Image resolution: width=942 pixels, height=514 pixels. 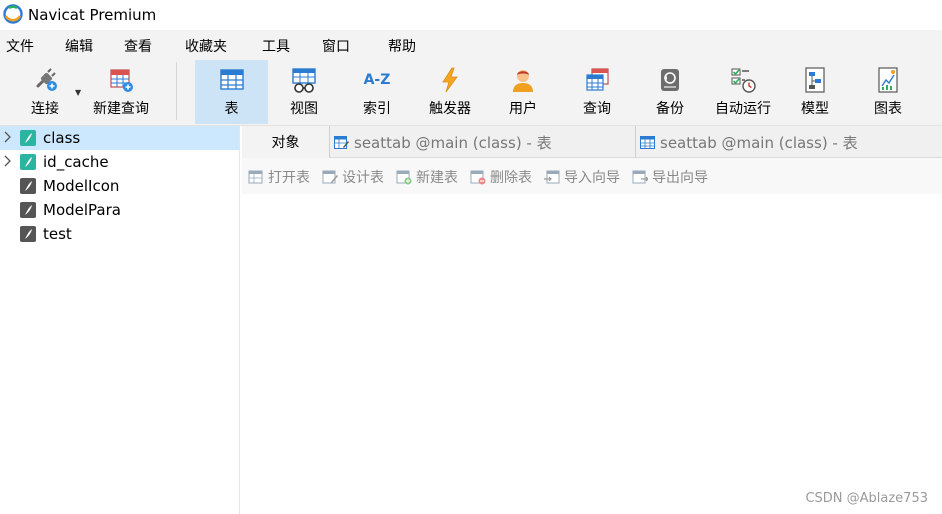 What do you see at coordinates (597, 92) in the screenshot?
I see `query-button: 查询` at bounding box center [597, 92].